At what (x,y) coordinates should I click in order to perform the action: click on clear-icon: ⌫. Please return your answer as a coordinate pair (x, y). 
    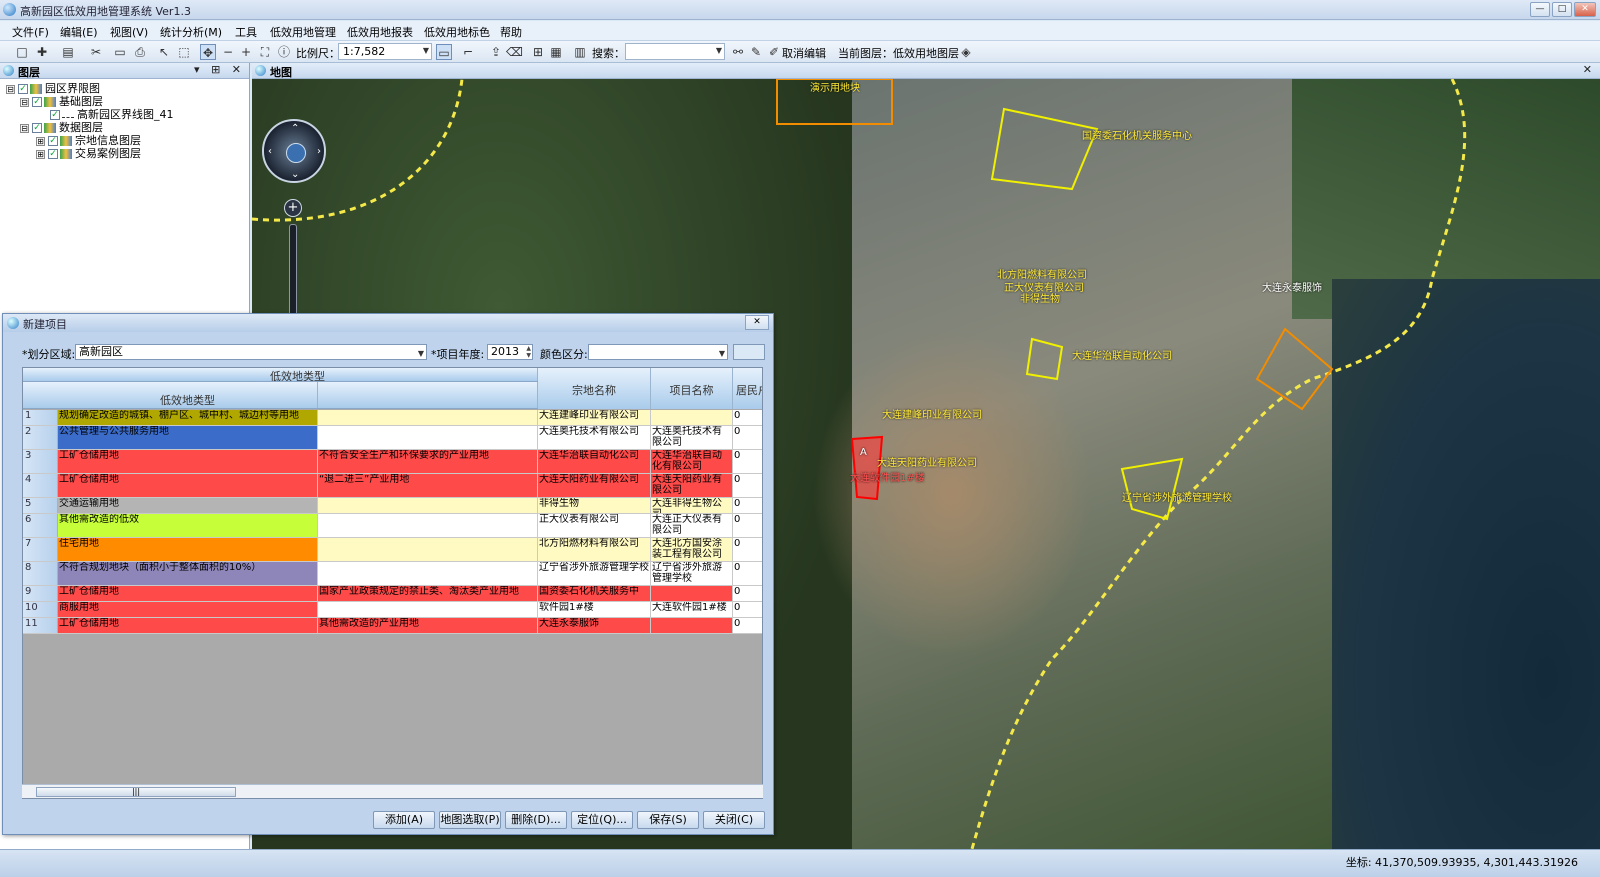
    Looking at the image, I should click on (514, 52).